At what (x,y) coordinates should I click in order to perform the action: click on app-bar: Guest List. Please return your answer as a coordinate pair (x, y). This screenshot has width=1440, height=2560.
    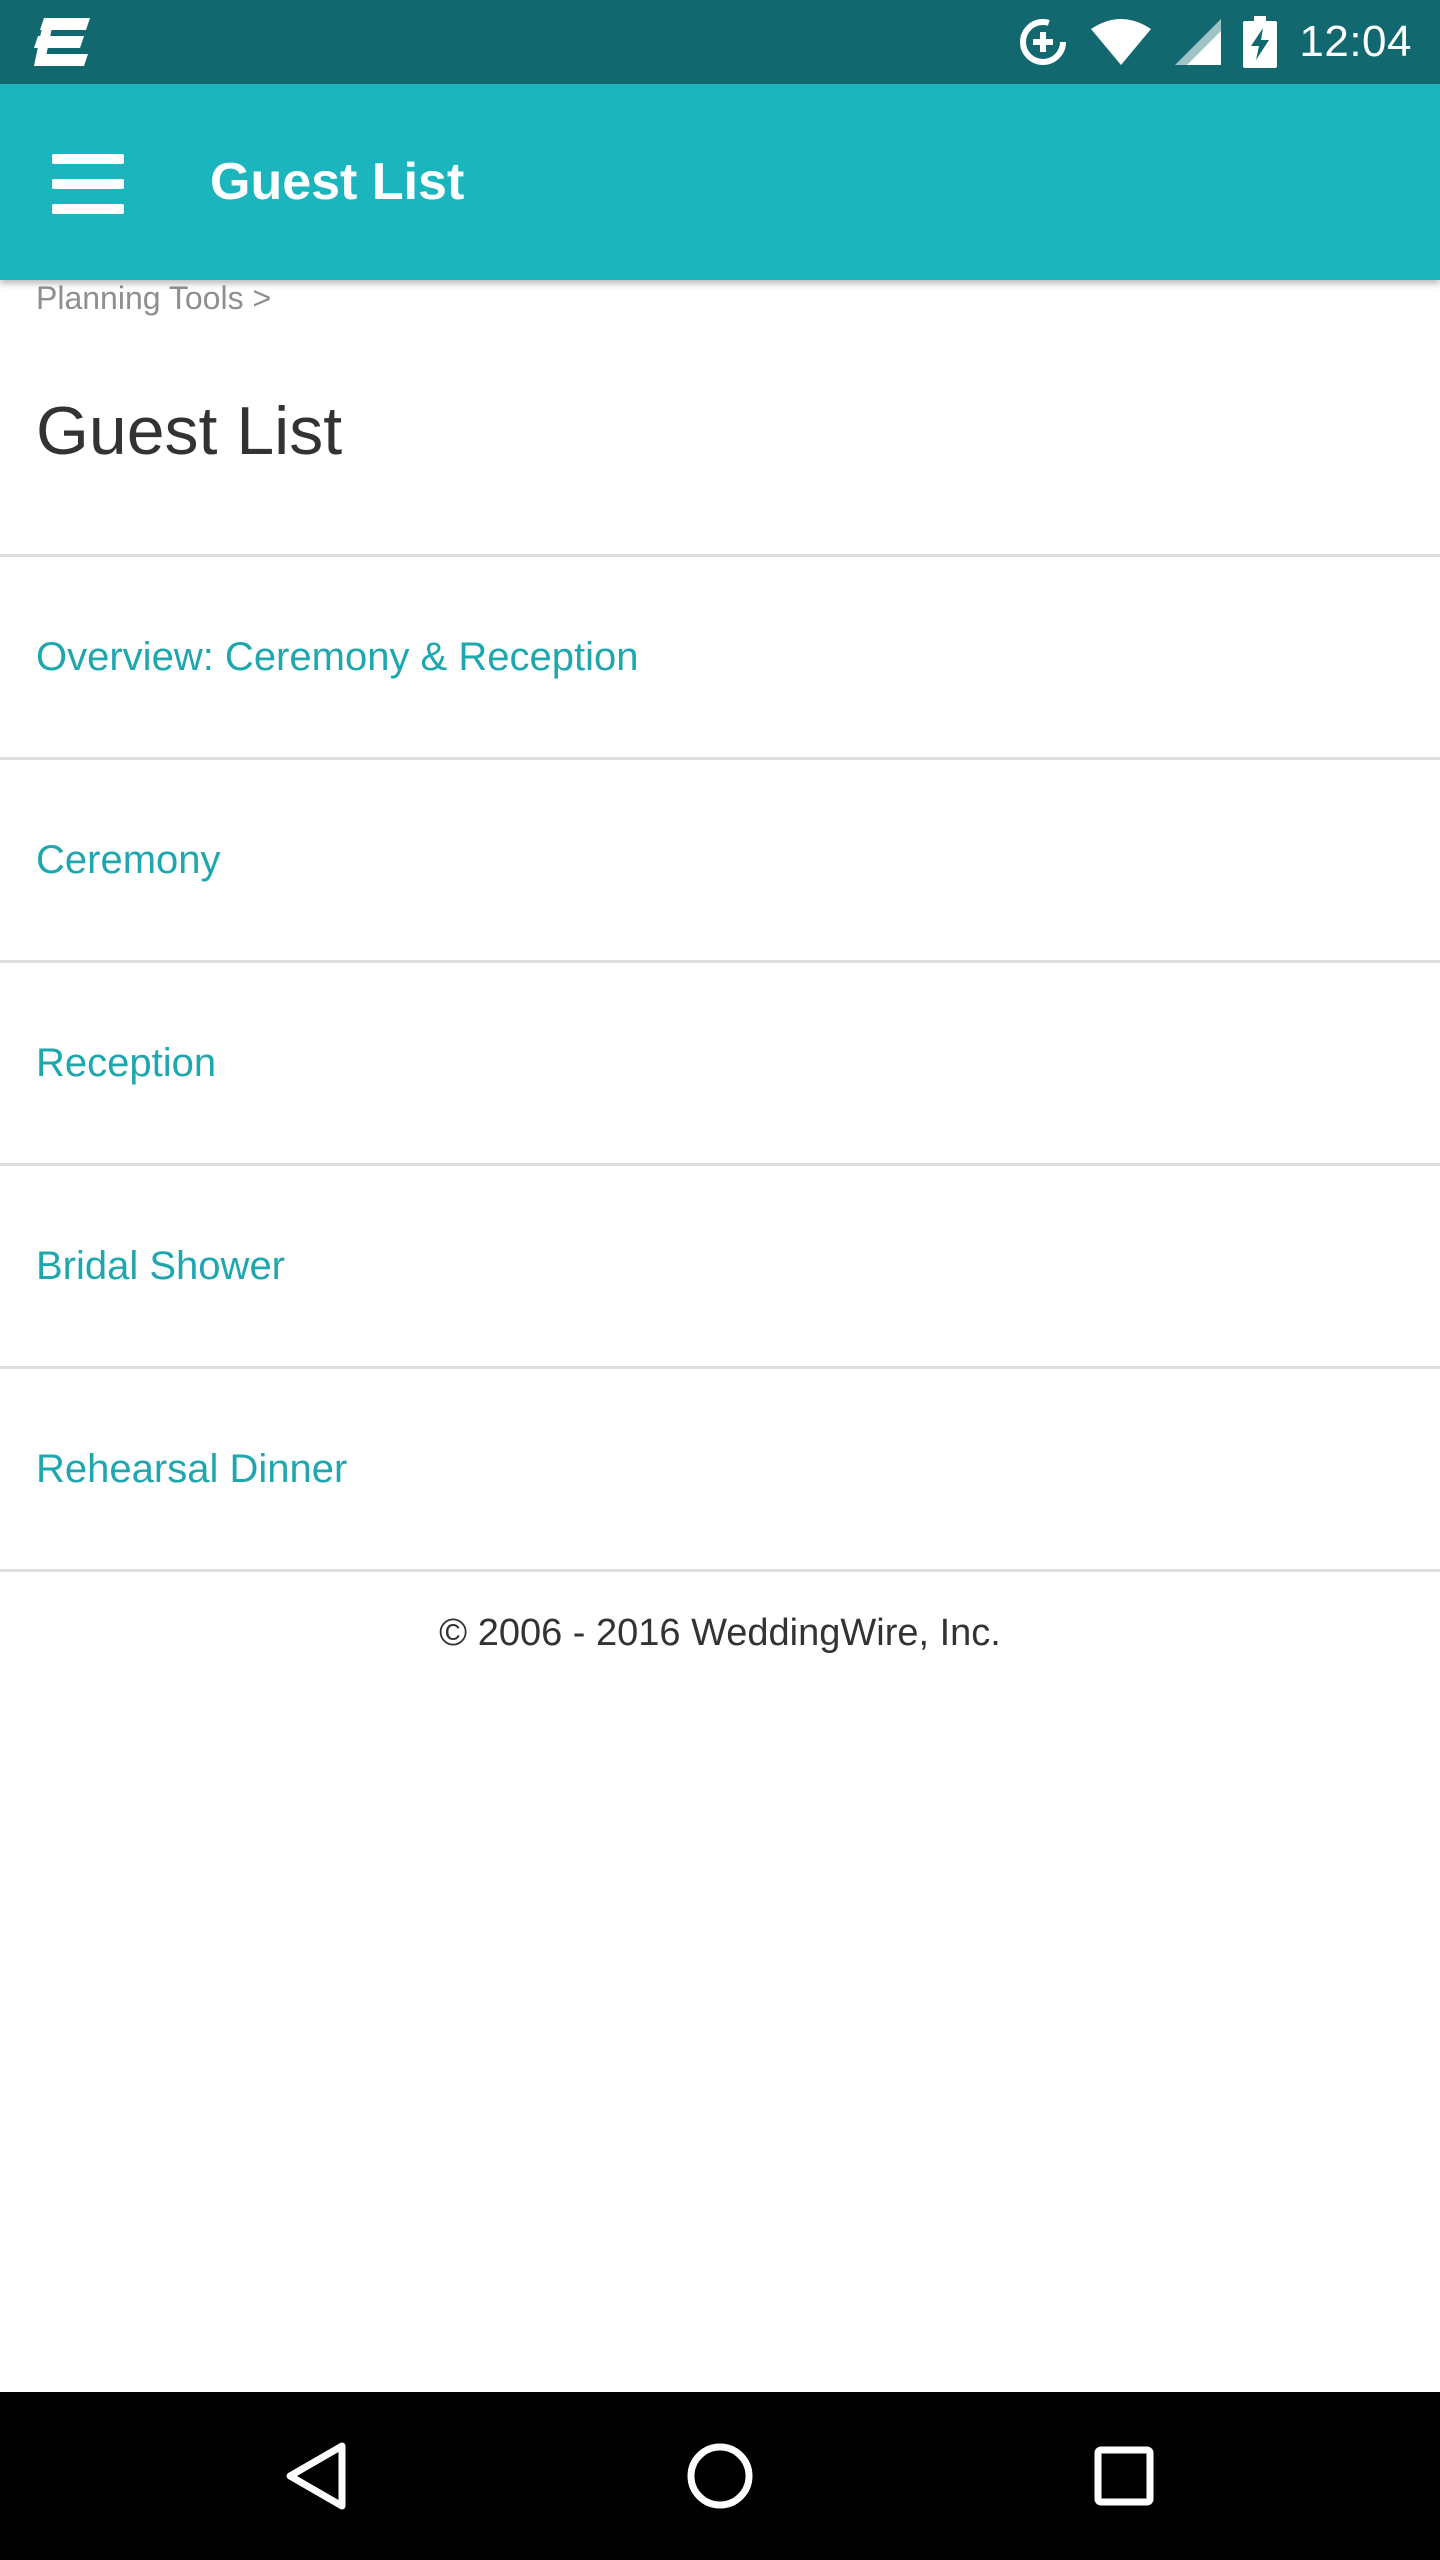
    Looking at the image, I should click on (720, 182).